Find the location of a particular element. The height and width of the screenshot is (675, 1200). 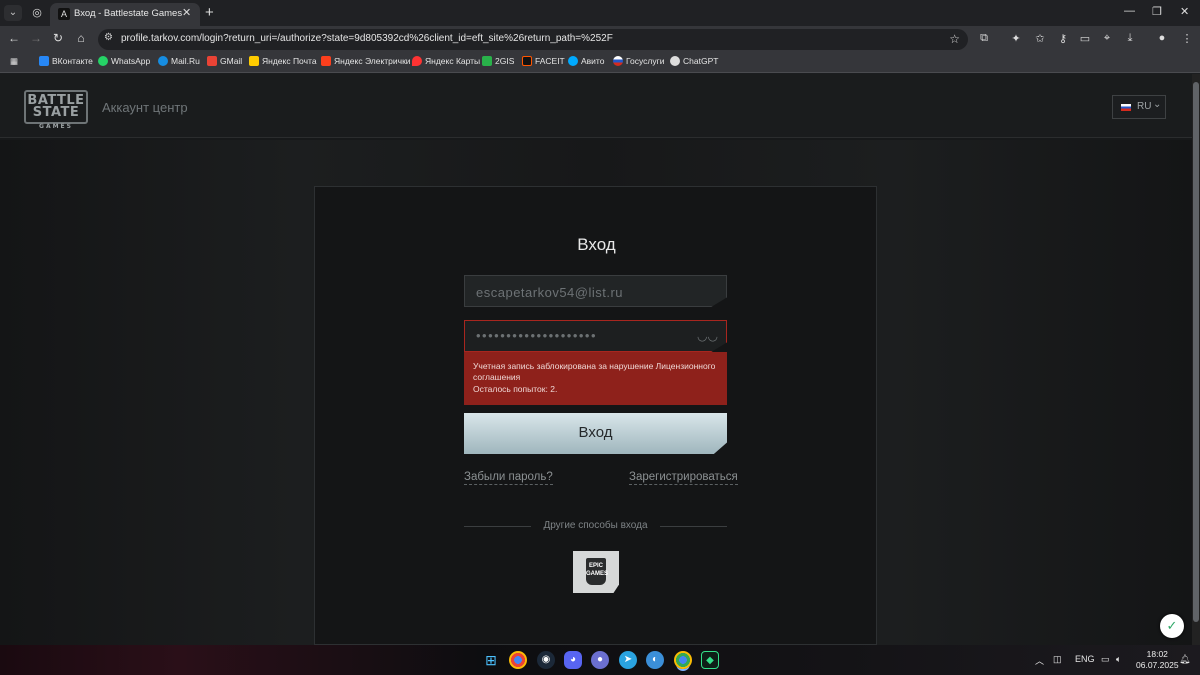

extension-icon: ⧉ is located at coordinates (984, 38).